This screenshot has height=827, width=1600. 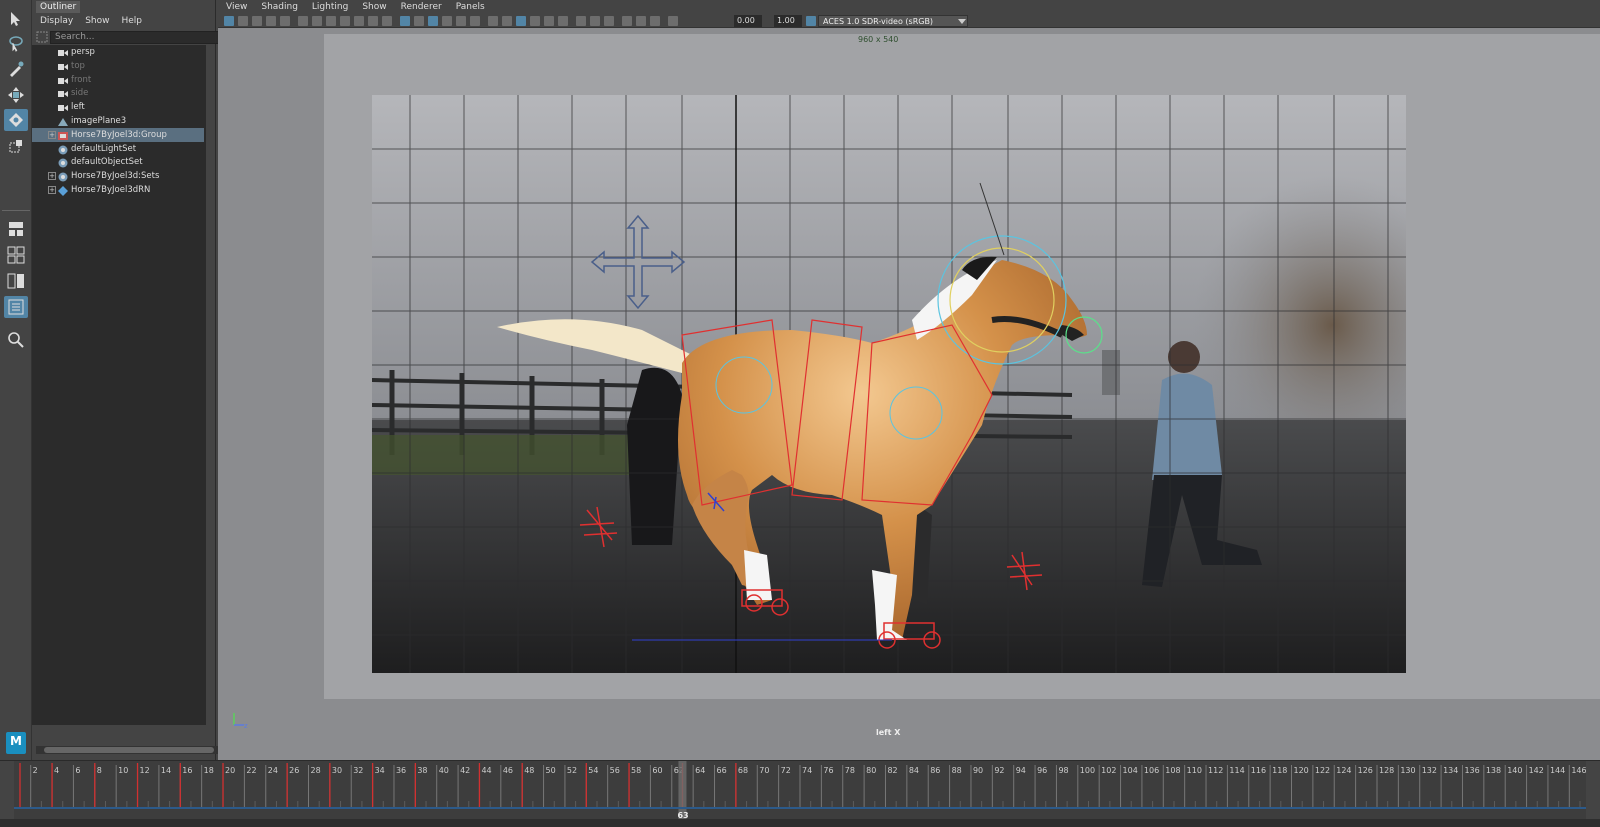 What do you see at coordinates (470, 7) in the screenshot?
I see `menu-panels: Panels` at bounding box center [470, 7].